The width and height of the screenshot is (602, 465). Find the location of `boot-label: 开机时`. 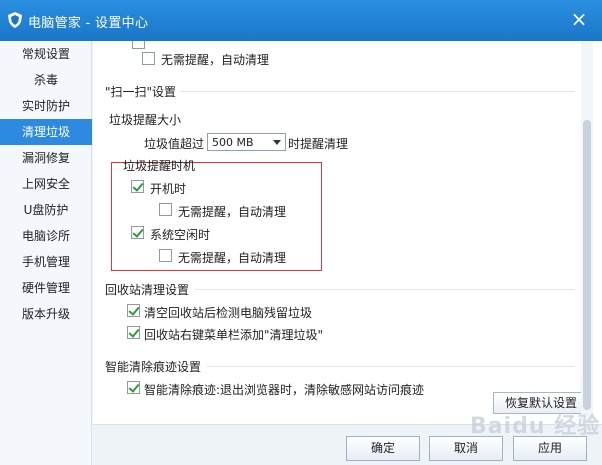

boot-label: 开机时 is located at coordinates (168, 189).